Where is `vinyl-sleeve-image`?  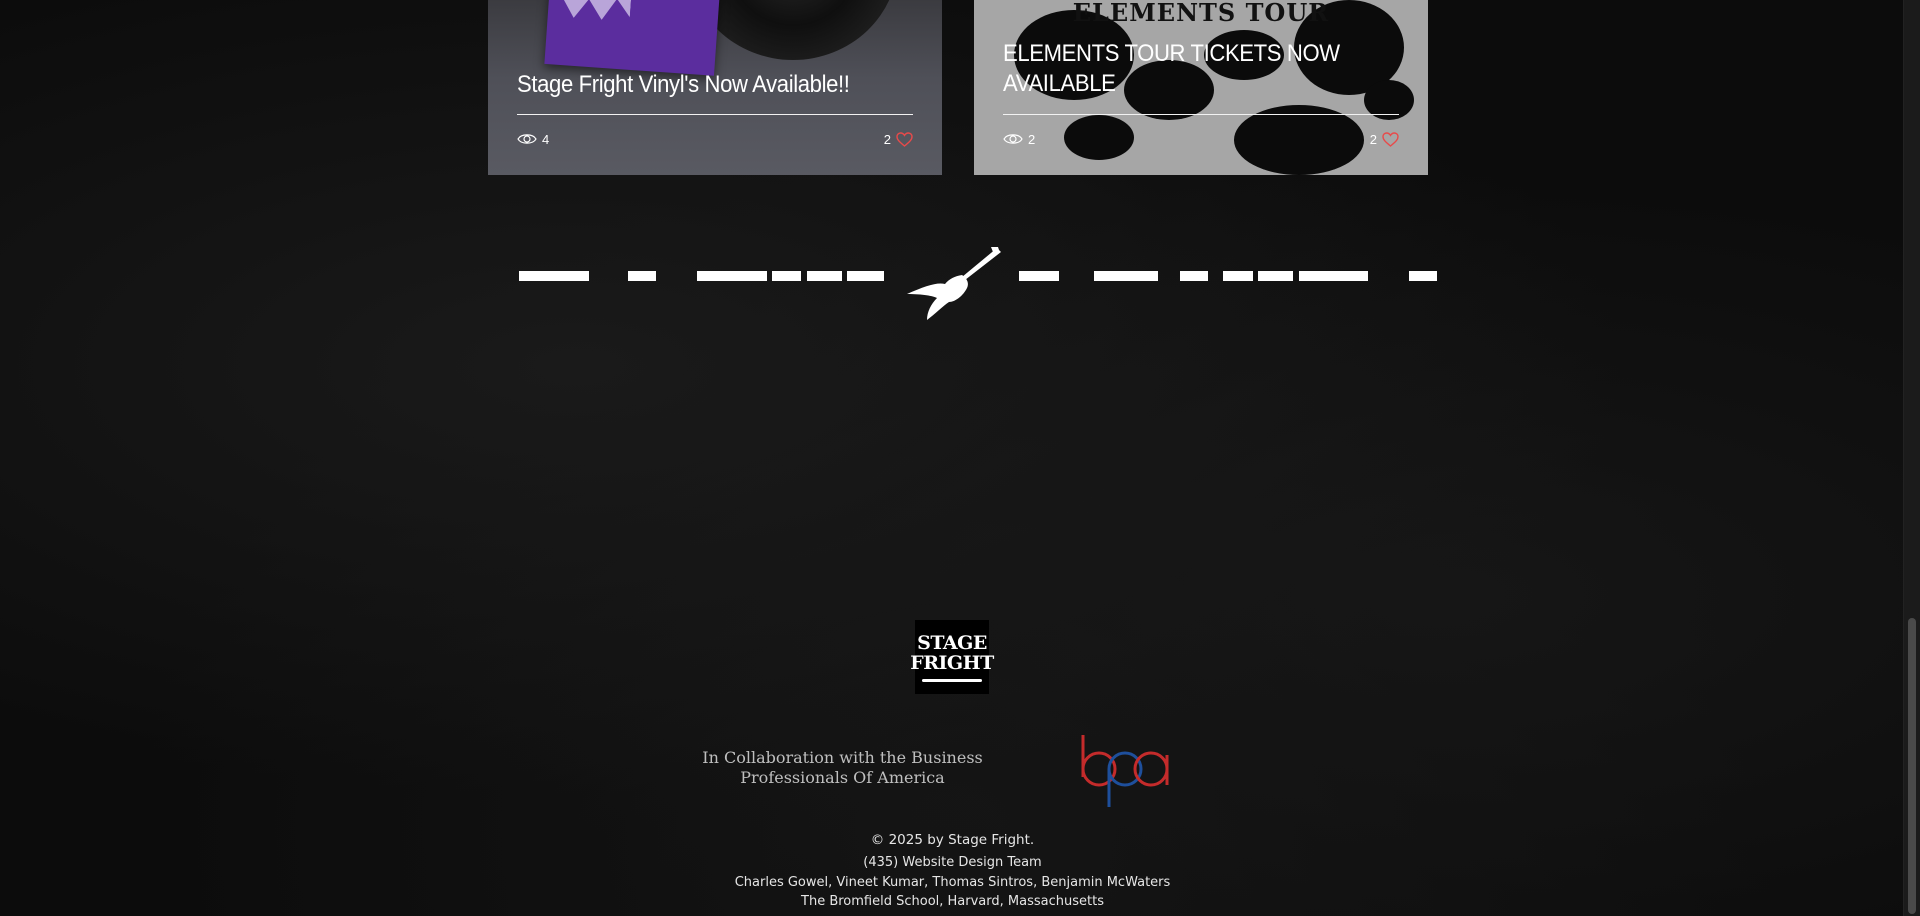 vinyl-sleeve-image is located at coordinates (633, 38).